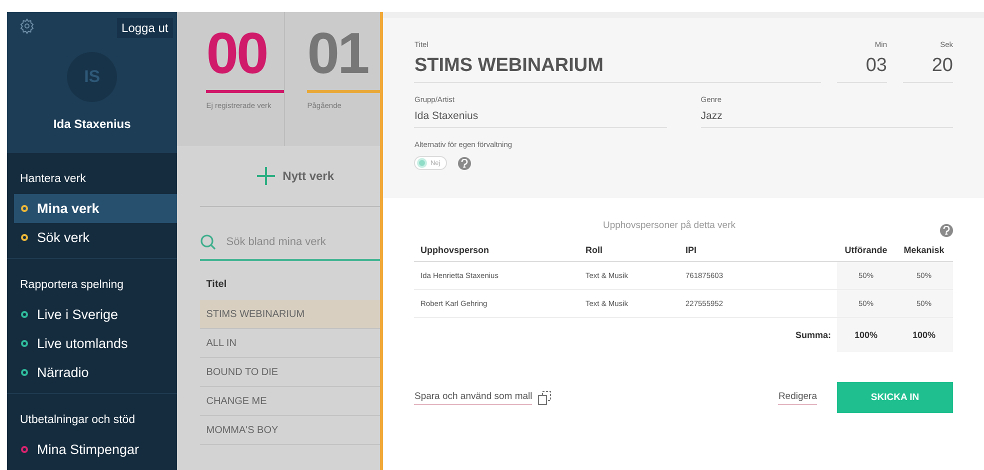 This screenshot has width=984, height=470. Describe the element at coordinates (72, 285) in the screenshot. I see `nav-section-title: Rapportera spelning` at that location.